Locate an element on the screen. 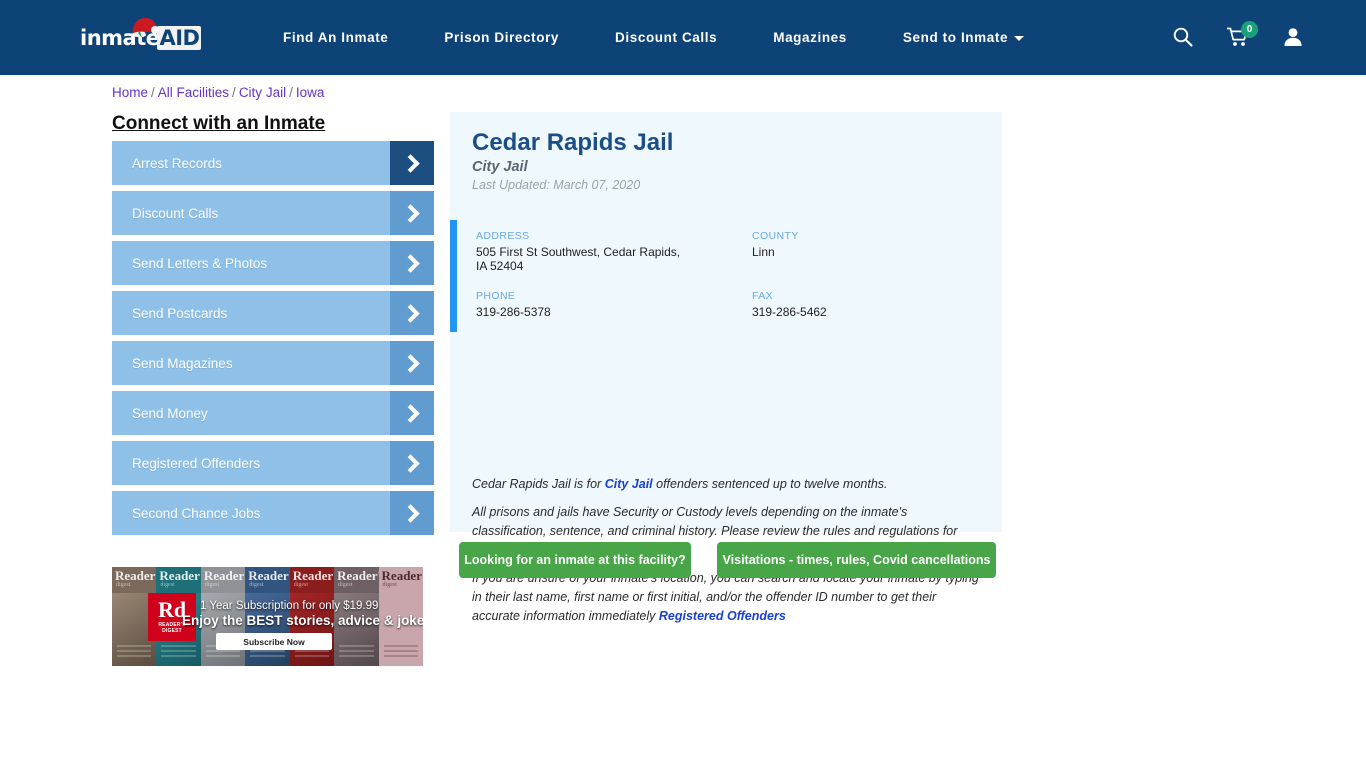 The height and width of the screenshot is (768, 1366). site-logo: inmateAID is located at coordinates (141, 38).